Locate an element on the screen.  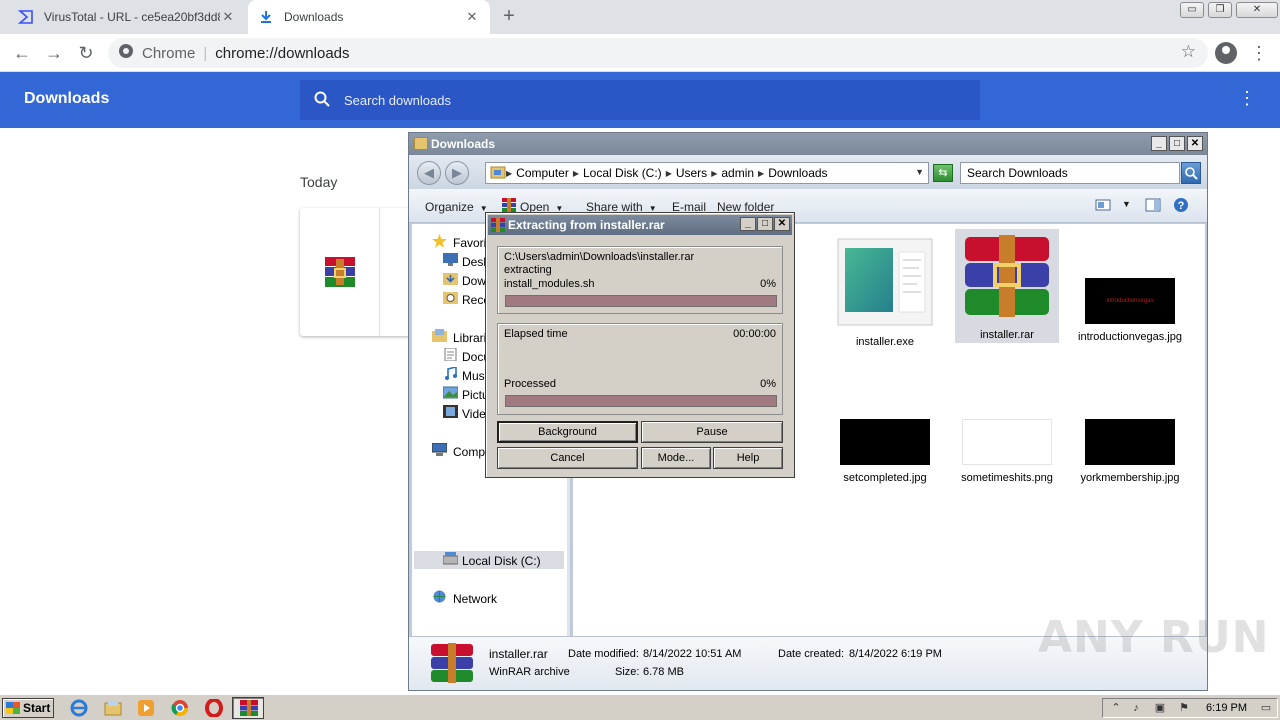
file-name: installer.exe is located at coordinates (885, 342).